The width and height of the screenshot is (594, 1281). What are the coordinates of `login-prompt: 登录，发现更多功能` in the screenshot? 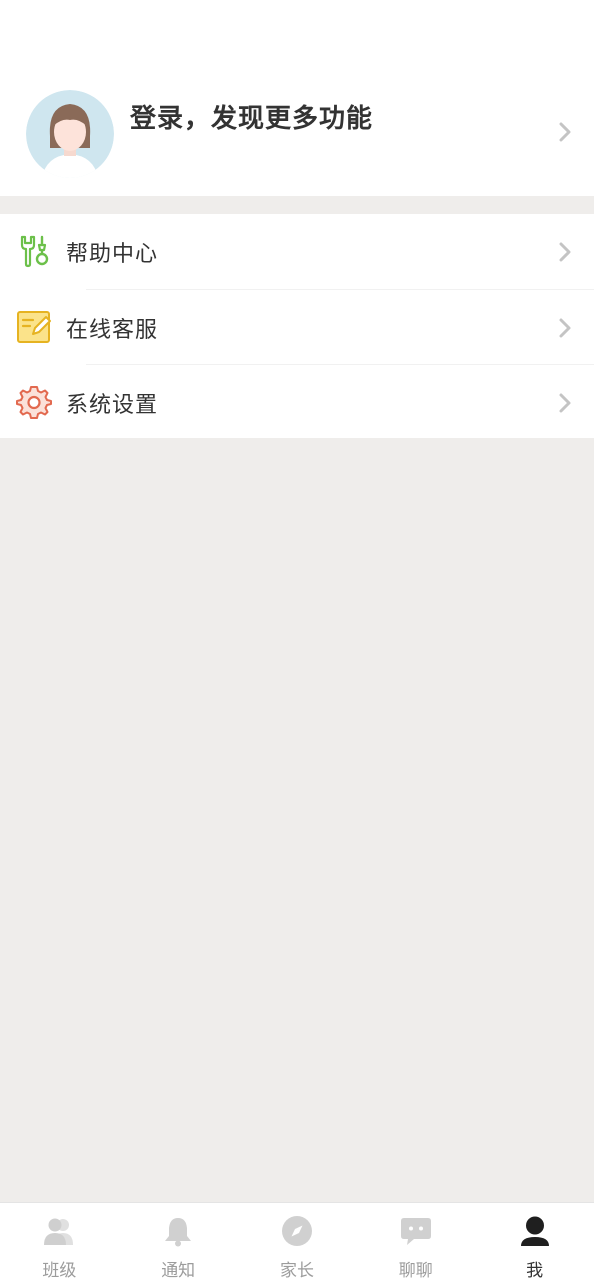 It's located at (251, 116).